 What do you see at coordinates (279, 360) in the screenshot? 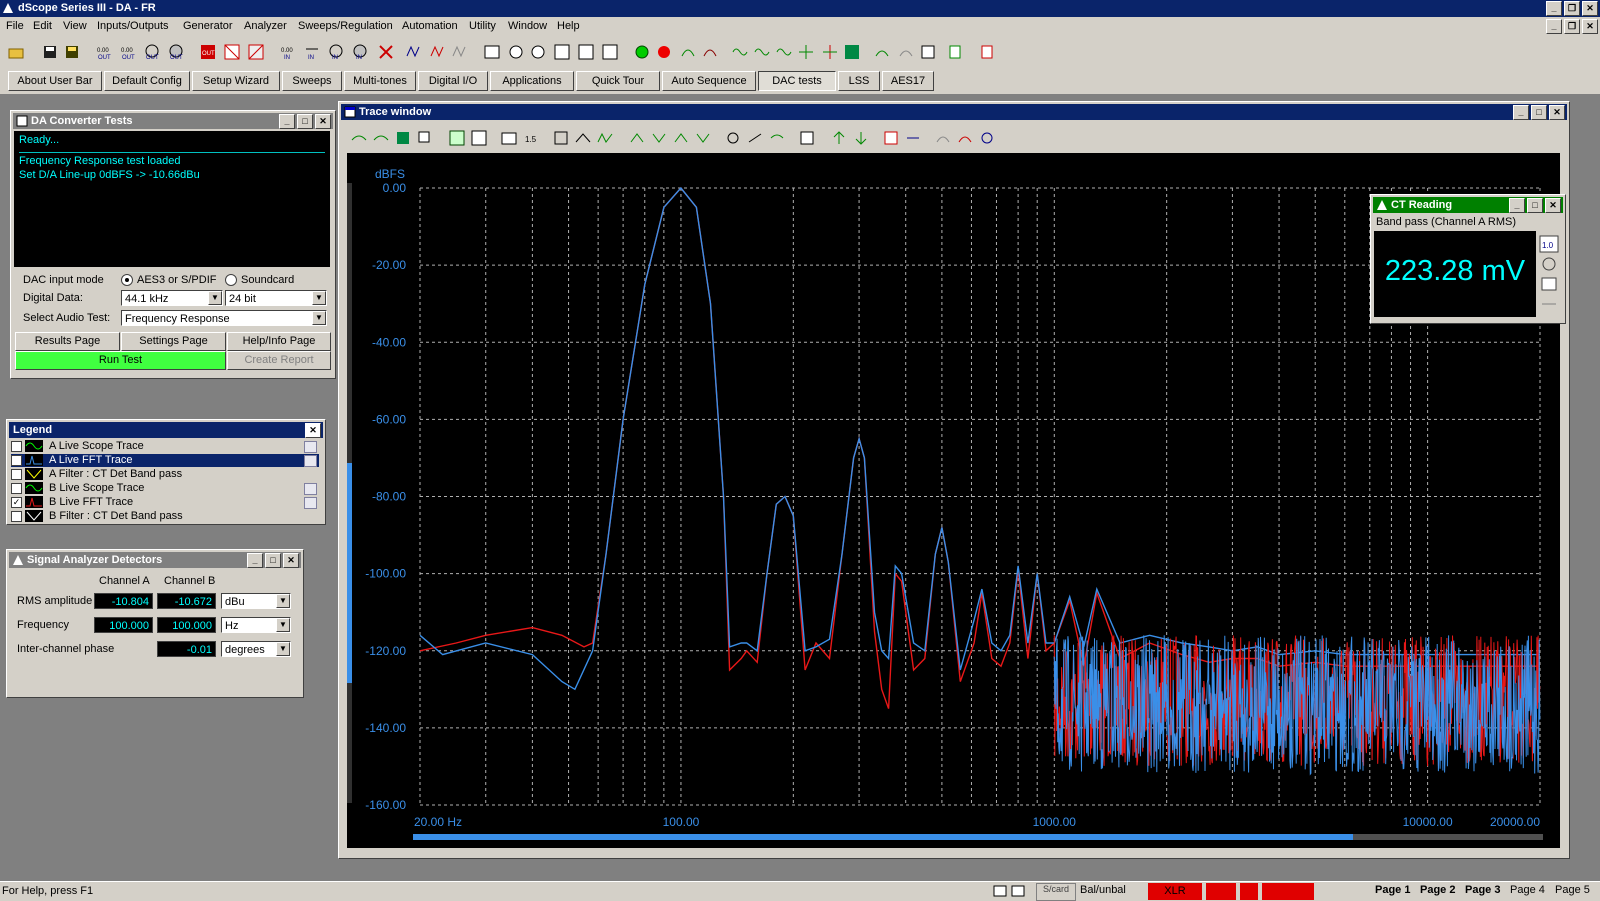
I see `create-report-button: Create Report` at bounding box center [279, 360].